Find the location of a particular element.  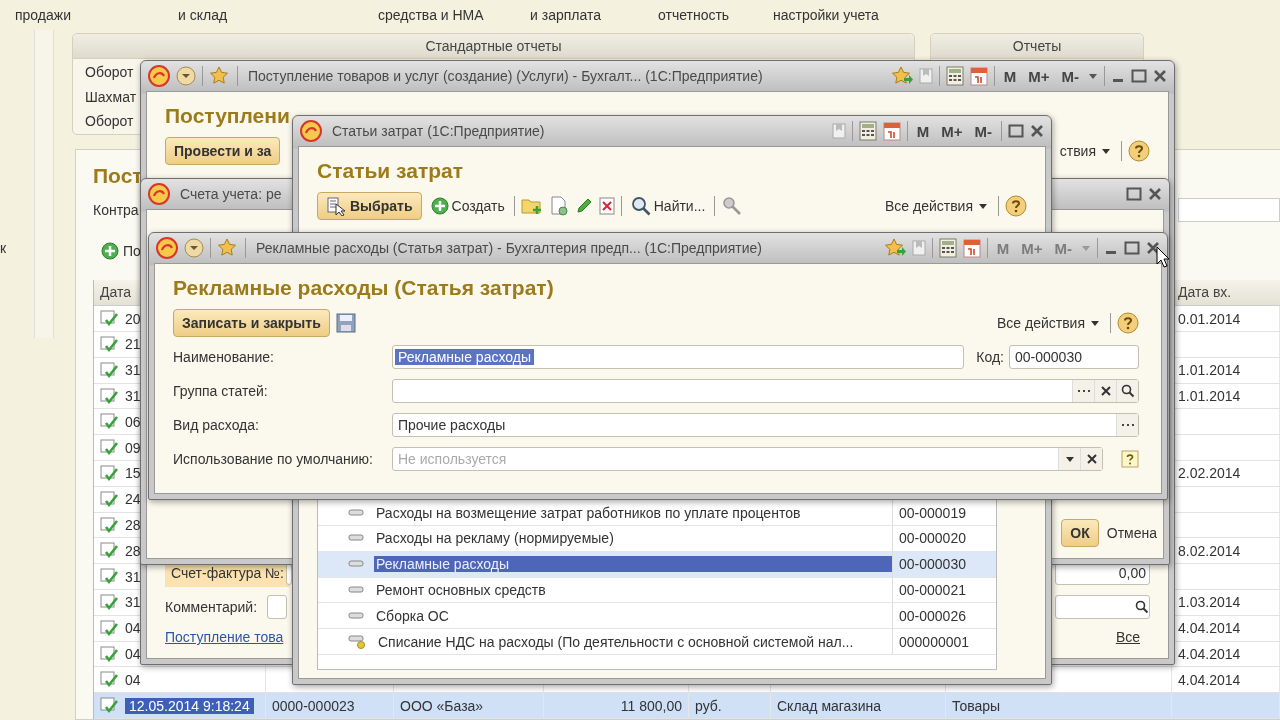

window-title: Счета учета: ре is located at coordinates (231, 194).